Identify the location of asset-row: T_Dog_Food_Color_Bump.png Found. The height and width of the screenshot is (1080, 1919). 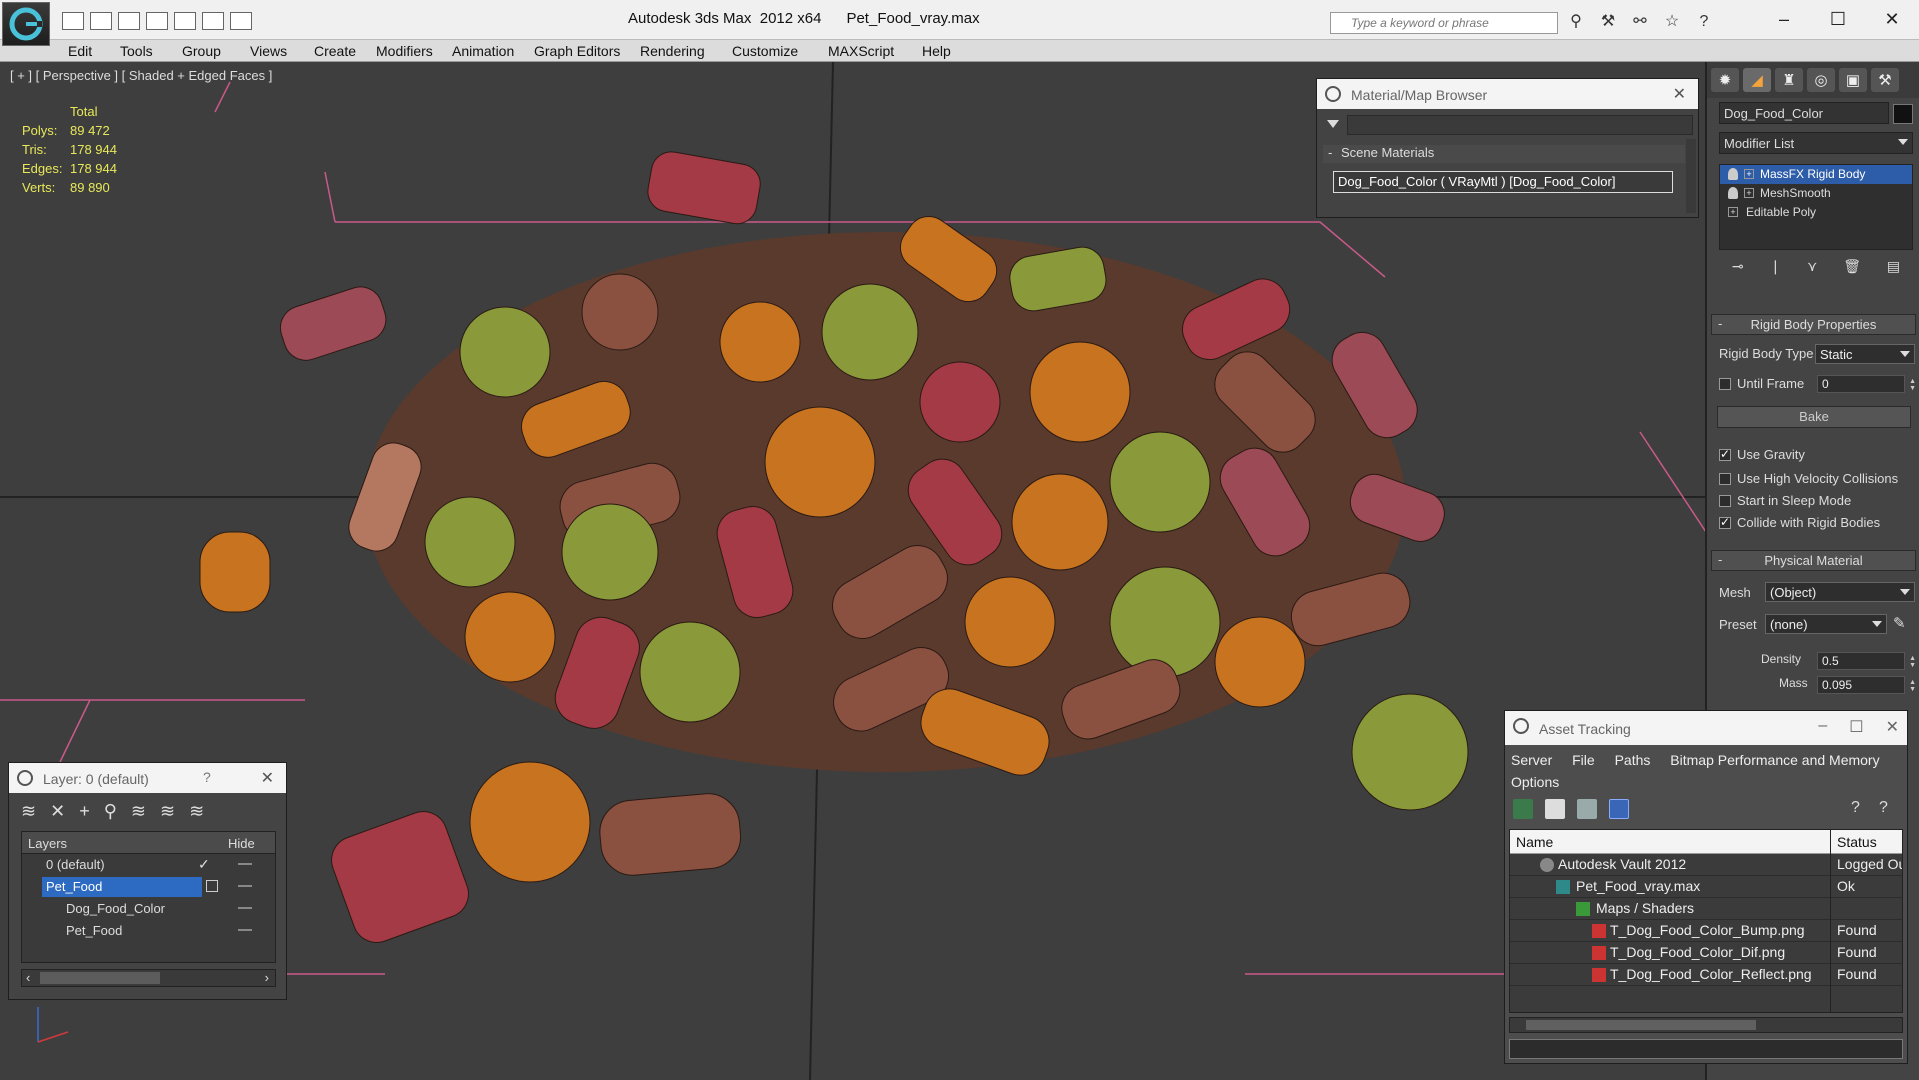
(1706, 931).